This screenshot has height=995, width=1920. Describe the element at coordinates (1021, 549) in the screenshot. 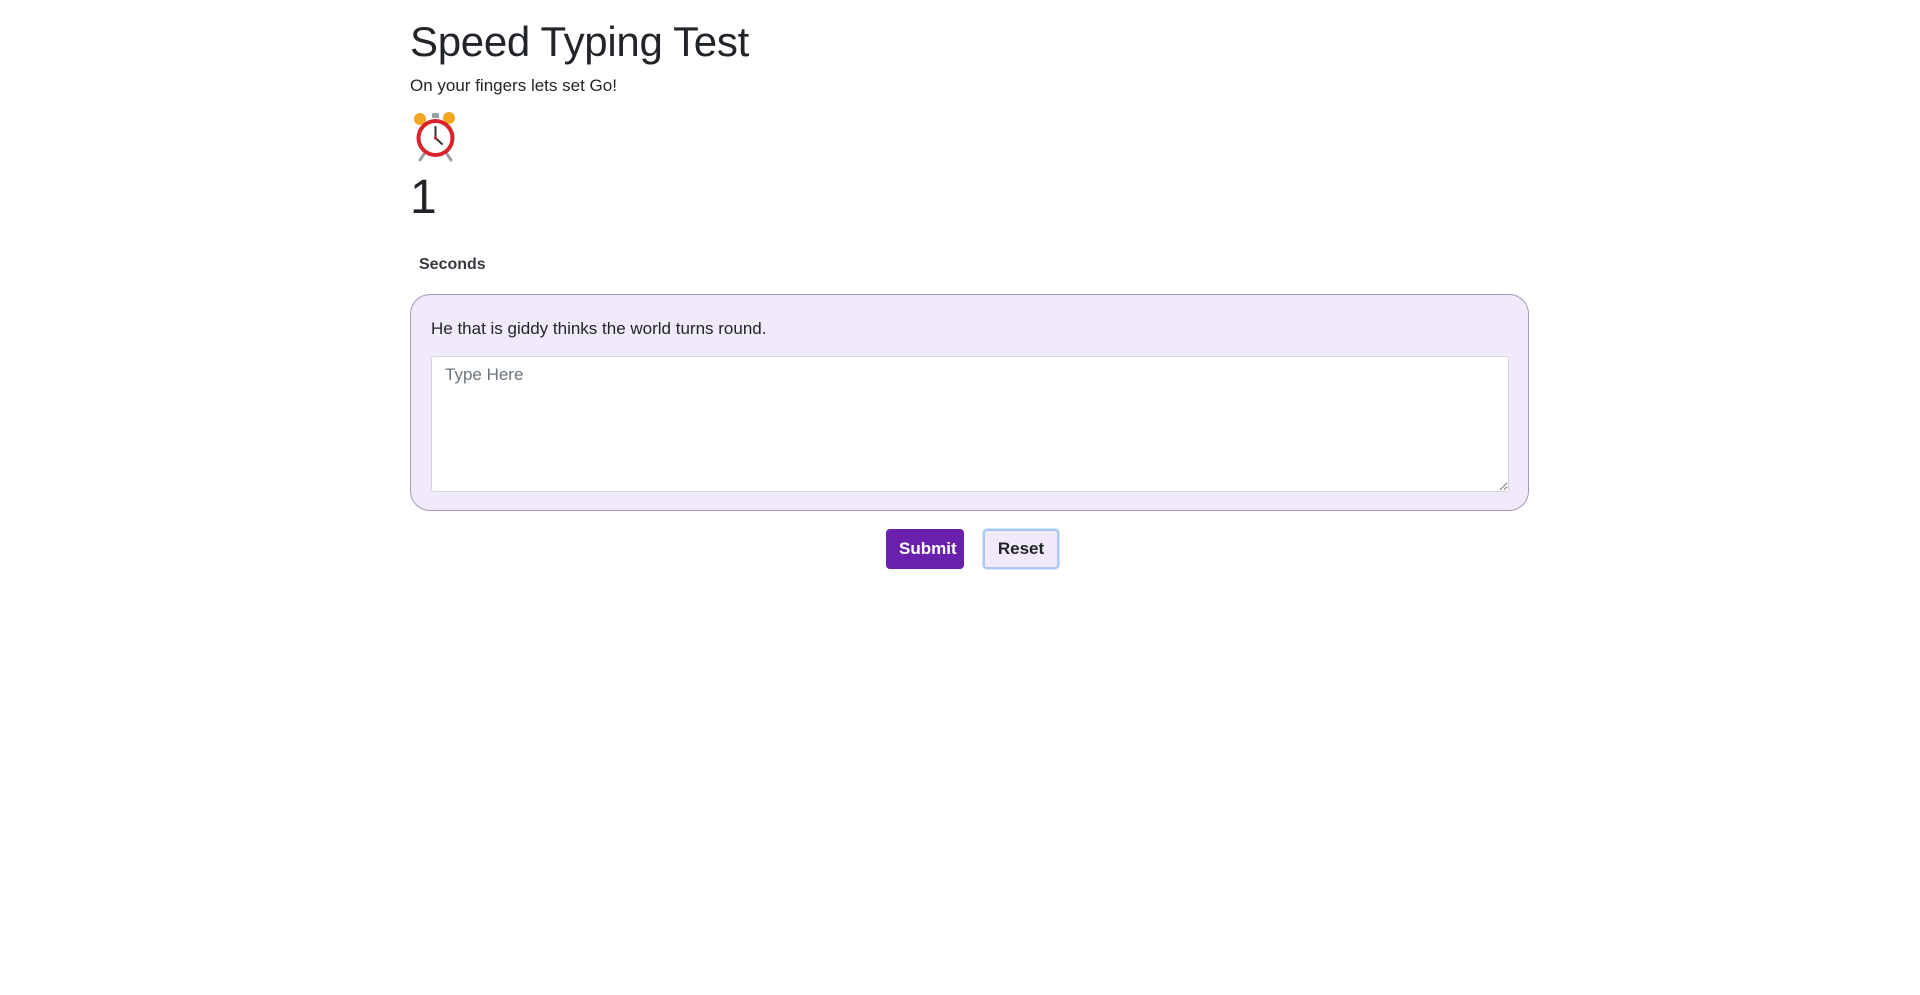

I see `reset-button: Reset` at that location.